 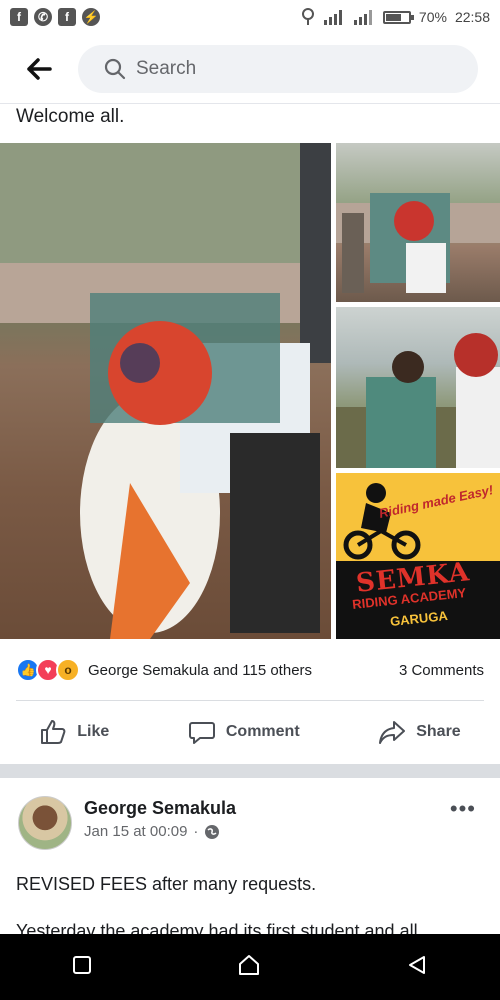 I want to click on comment-icon, so click(x=201, y=733).